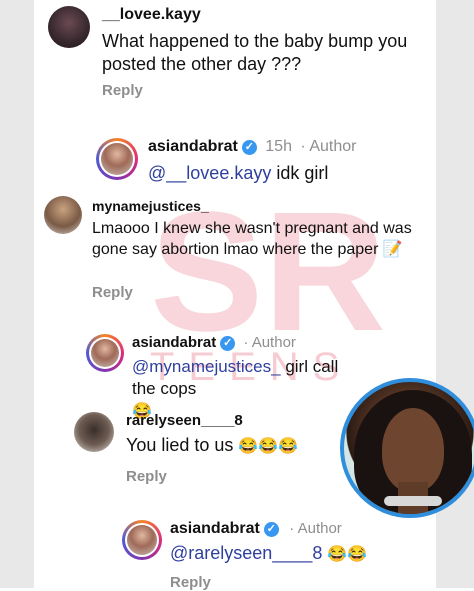 This screenshot has height=591, width=474. Describe the element at coordinates (392, 249) in the screenshot. I see `memo-emoji: 📝` at that location.